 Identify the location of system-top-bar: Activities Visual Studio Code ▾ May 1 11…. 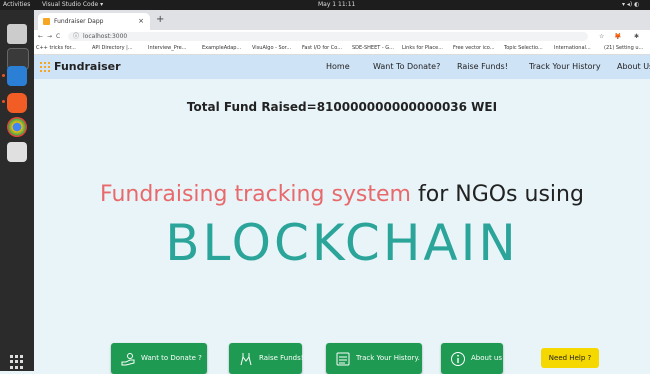
(325, 5).